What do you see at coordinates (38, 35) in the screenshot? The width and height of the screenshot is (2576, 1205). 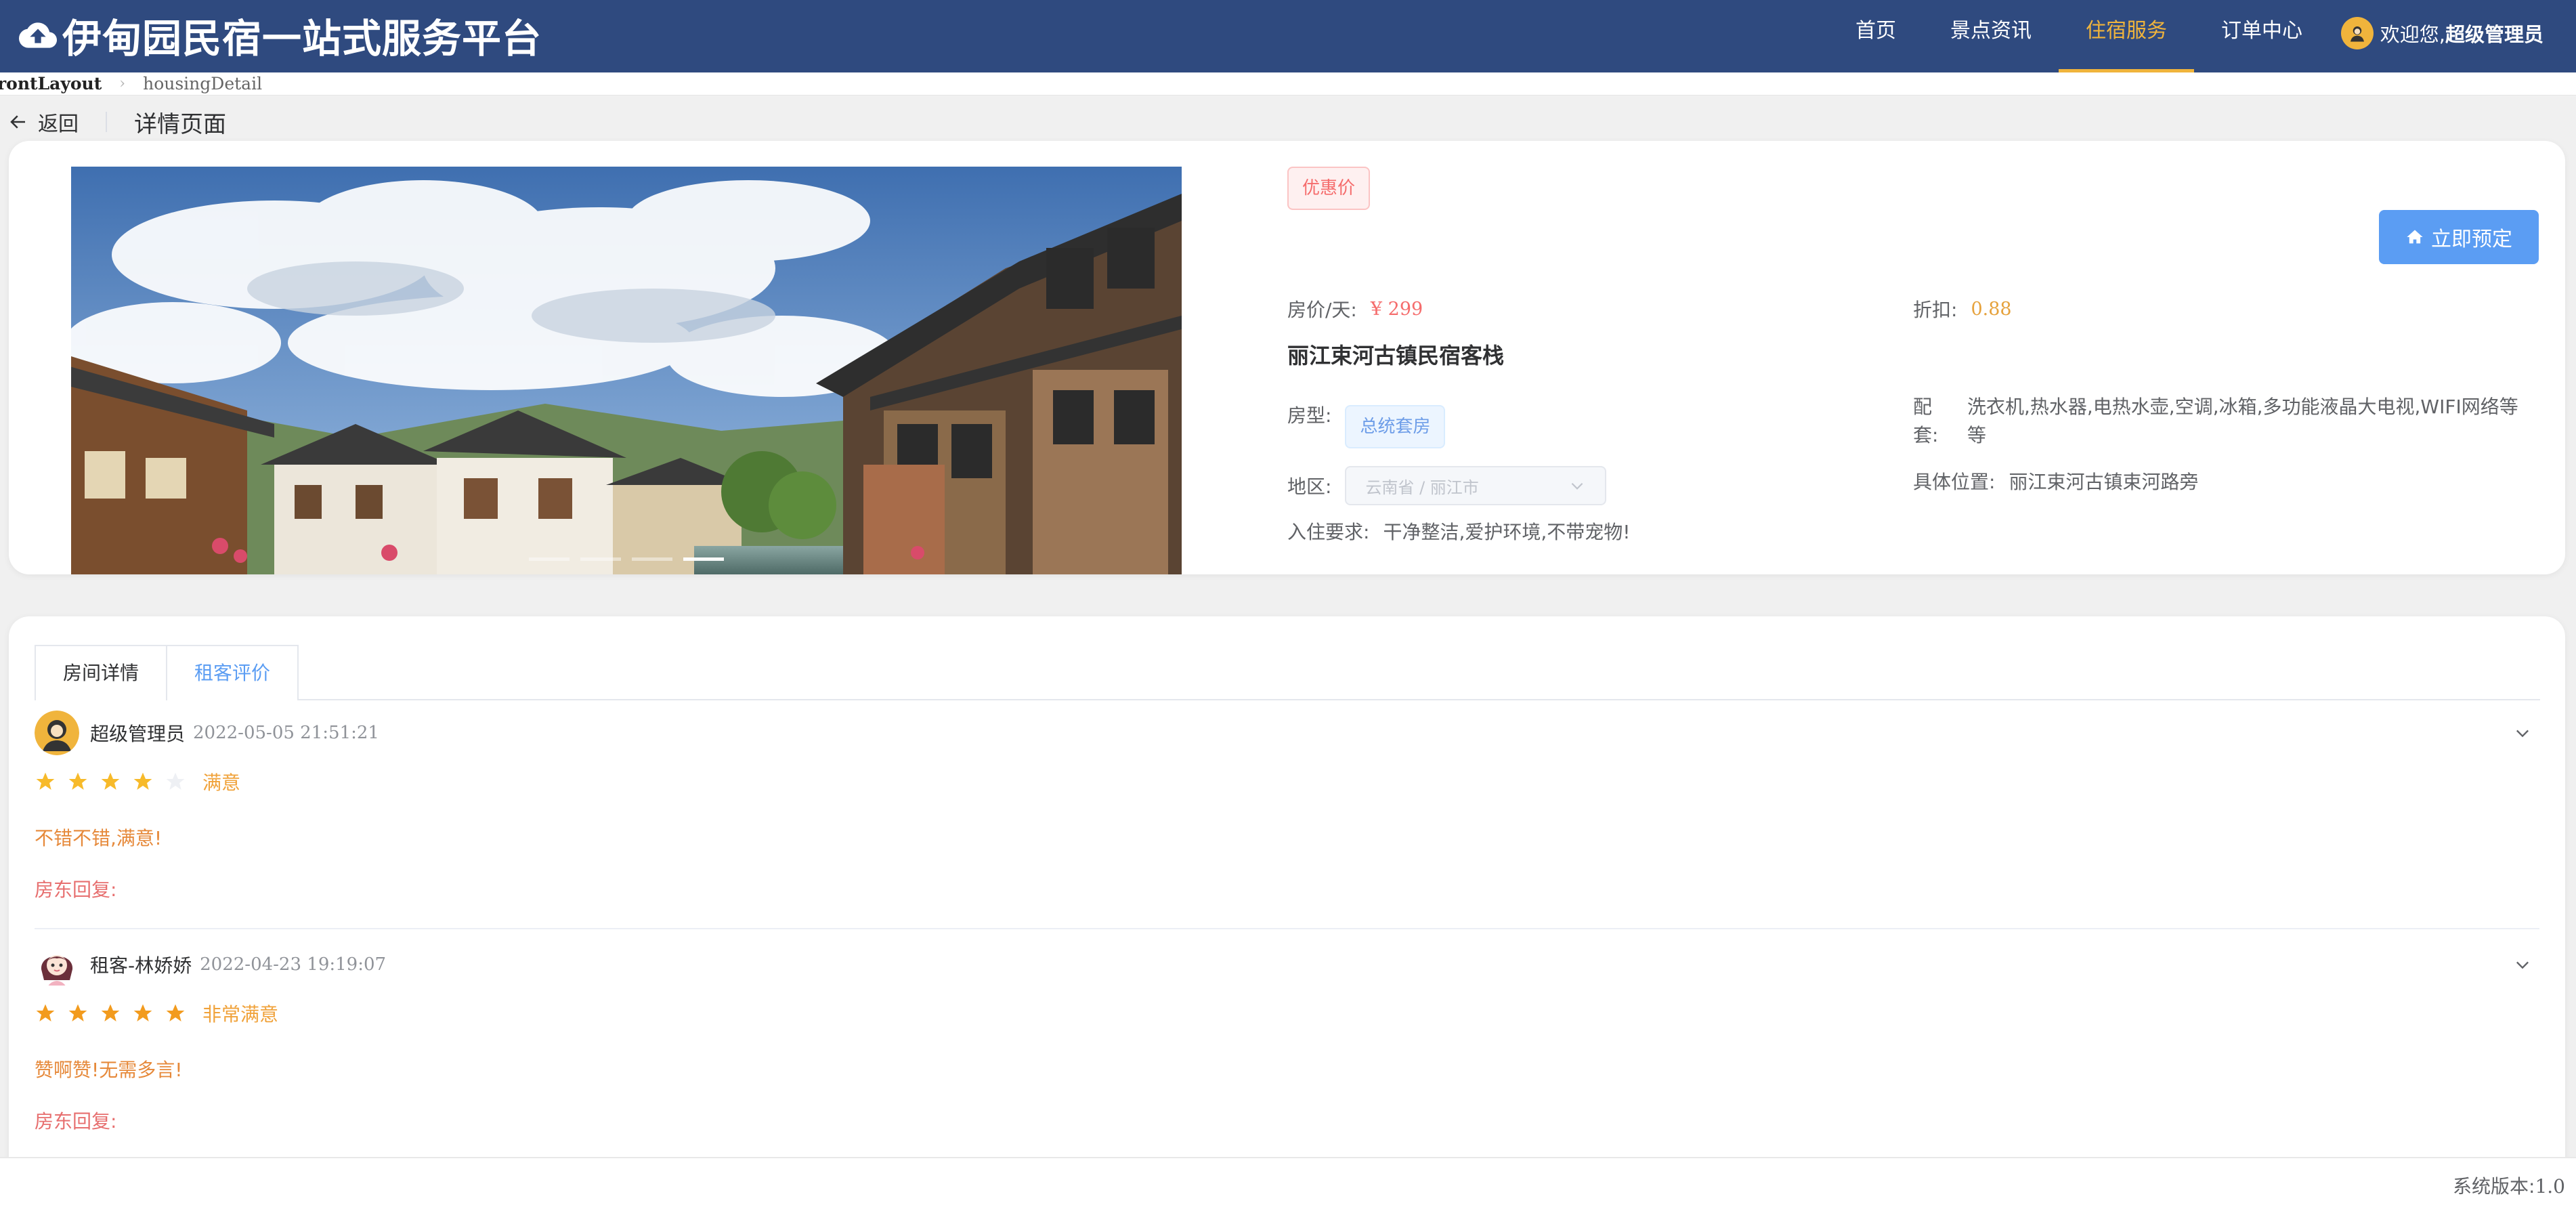 I see `cloud-upload-icon` at bounding box center [38, 35].